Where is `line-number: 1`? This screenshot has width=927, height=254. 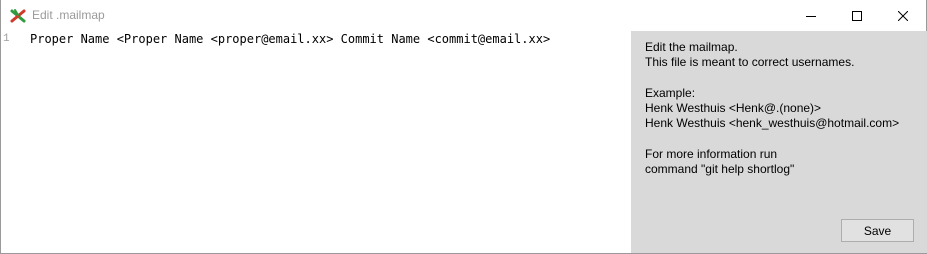 line-number: 1 is located at coordinates (6, 39).